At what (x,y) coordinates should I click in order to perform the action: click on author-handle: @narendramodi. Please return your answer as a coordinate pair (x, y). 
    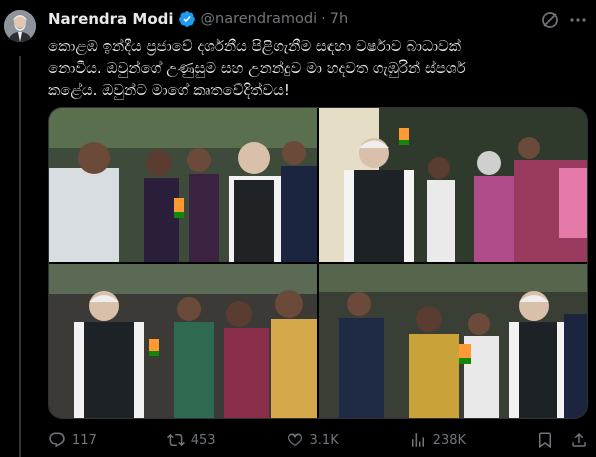
    Looking at the image, I should click on (259, 19).